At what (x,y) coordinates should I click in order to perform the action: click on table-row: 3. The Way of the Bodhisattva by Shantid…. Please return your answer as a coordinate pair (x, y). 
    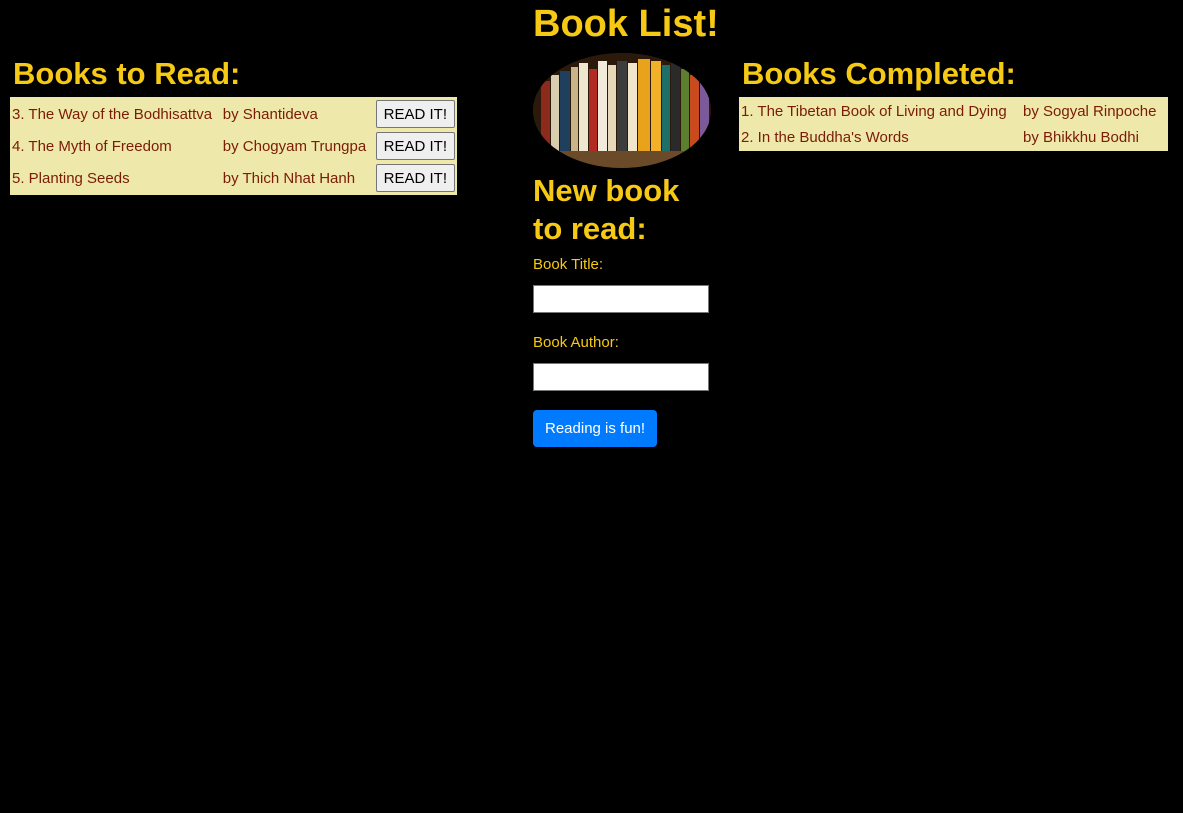
    Looking at the image, I should click on (233, 114).